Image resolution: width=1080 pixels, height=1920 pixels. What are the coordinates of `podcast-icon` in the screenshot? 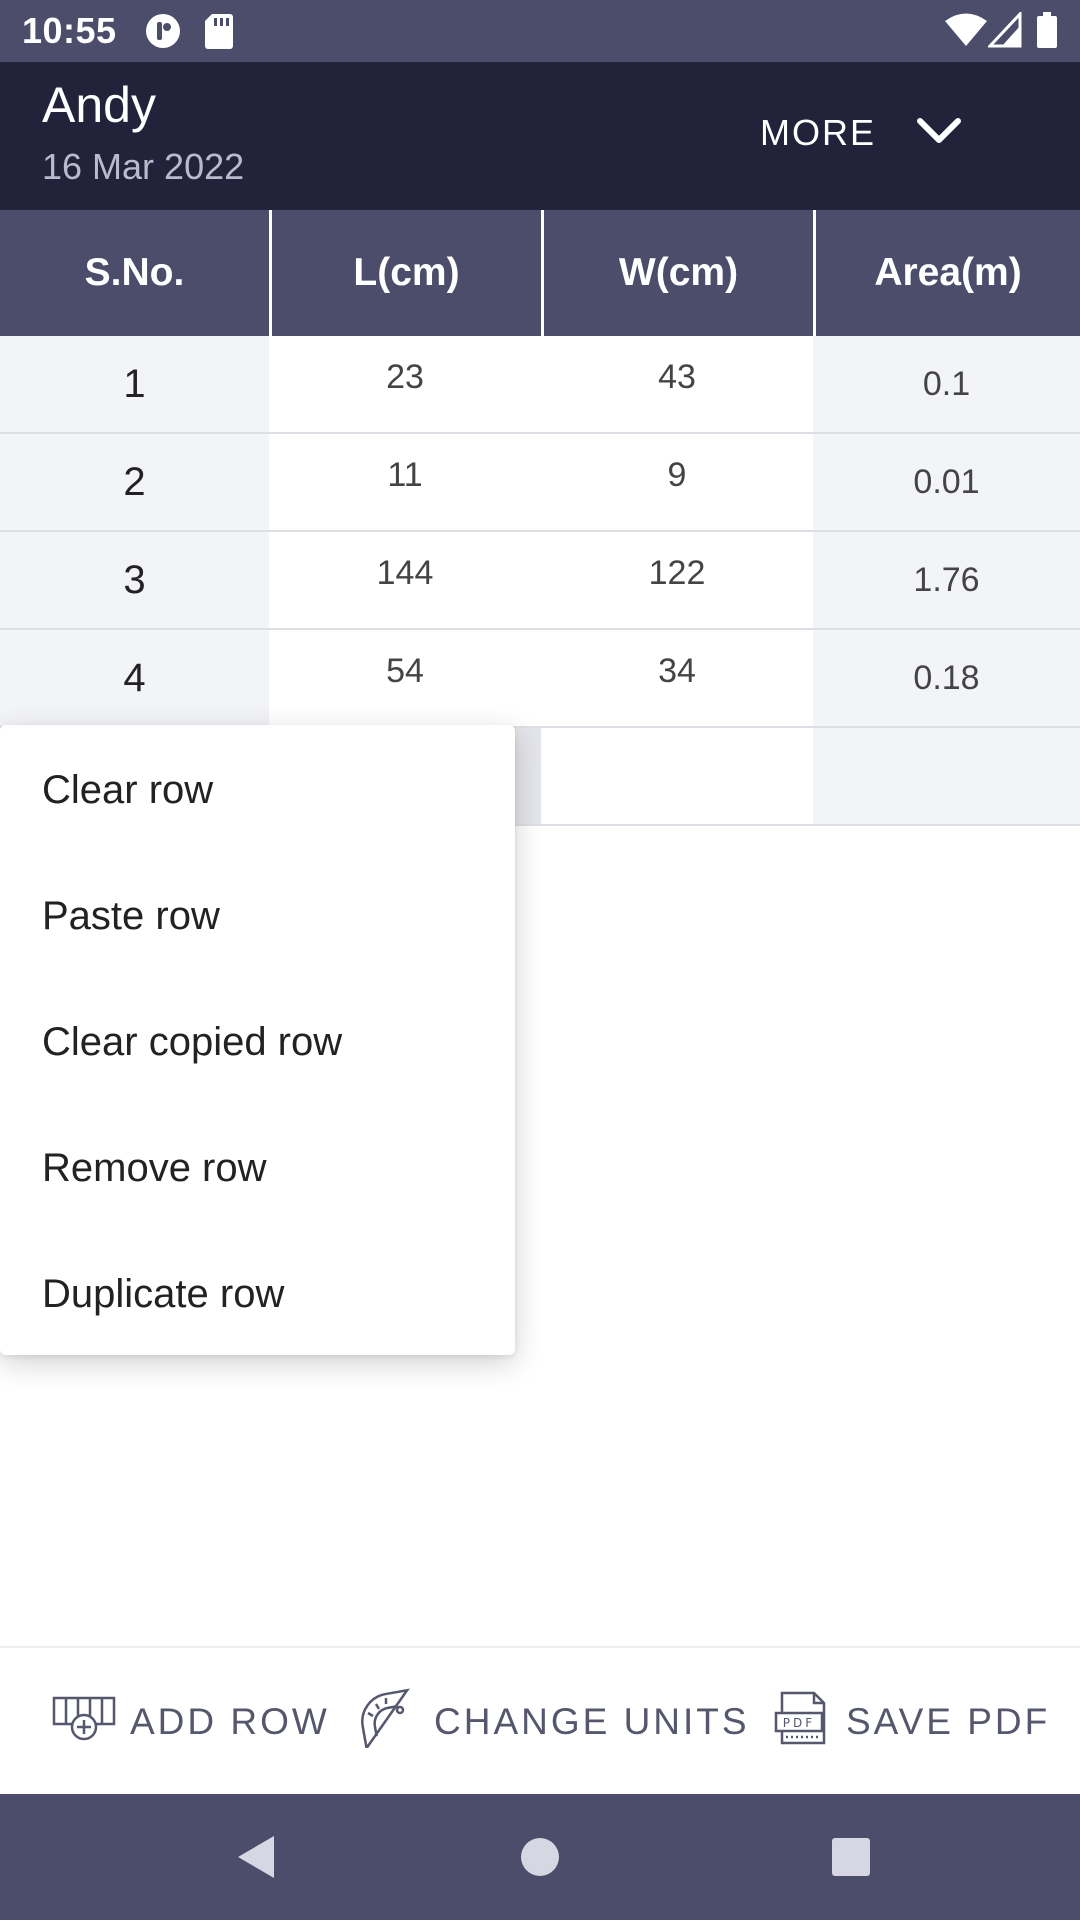 It's located at (163, 33).